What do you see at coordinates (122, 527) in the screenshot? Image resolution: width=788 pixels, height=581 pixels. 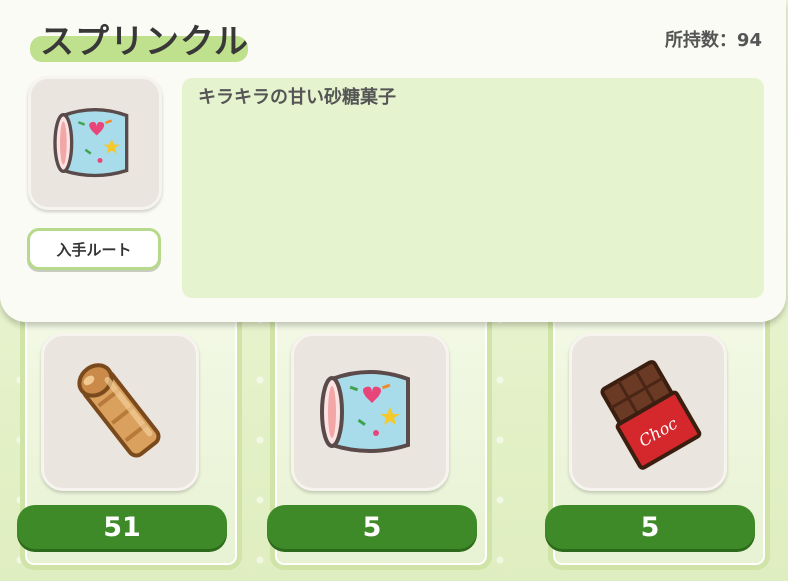 I see `item-count: 51` at bounding box center [122, 527].